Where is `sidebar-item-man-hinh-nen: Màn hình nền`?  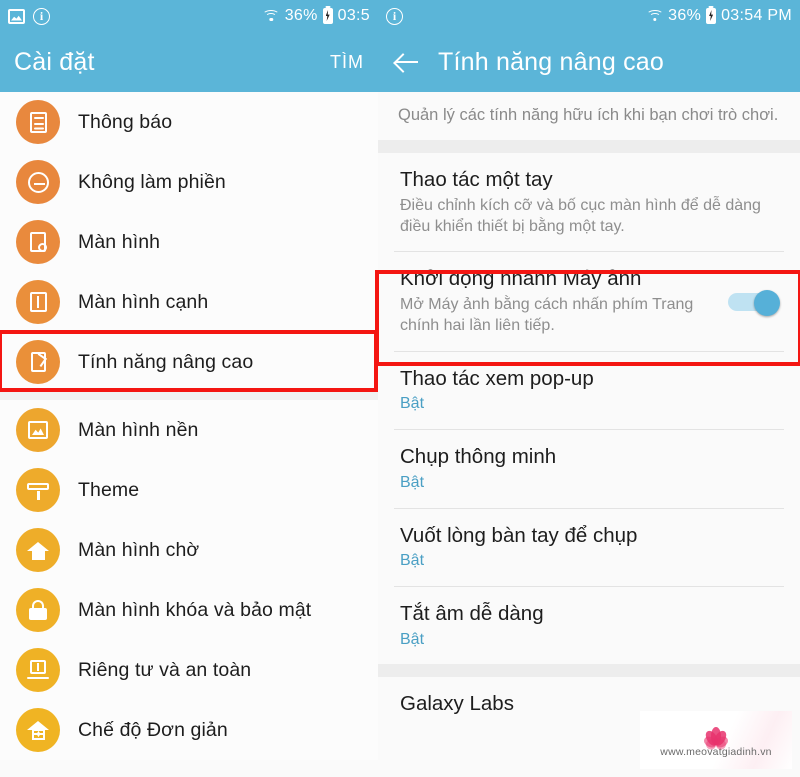 sidebar-item-man-hinh-nen: Màn hình nền is located at coordinates (189, 430).